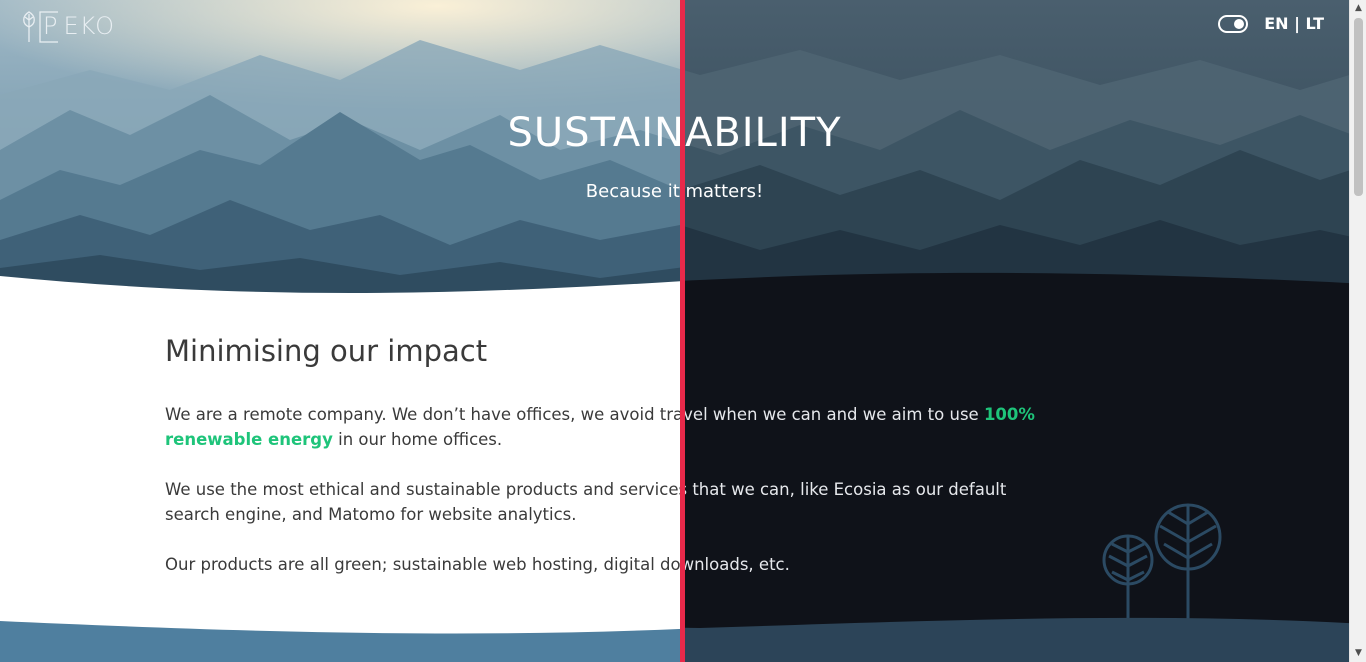  What do you see at coordinates (873, 351) in the screenshot?
I see `section-heading-dark: Minimising our impact` at bounding box center [873, 351].